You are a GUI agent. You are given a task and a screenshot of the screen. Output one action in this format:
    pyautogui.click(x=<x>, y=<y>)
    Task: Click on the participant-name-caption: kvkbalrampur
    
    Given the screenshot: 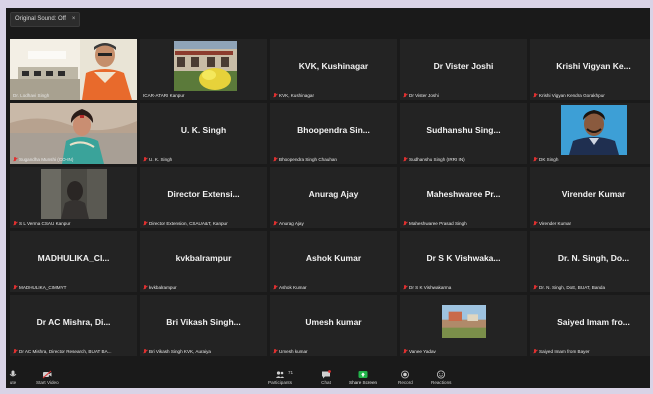 What is the action you would take?
    pyautogui.click(x=203, y=287)
    